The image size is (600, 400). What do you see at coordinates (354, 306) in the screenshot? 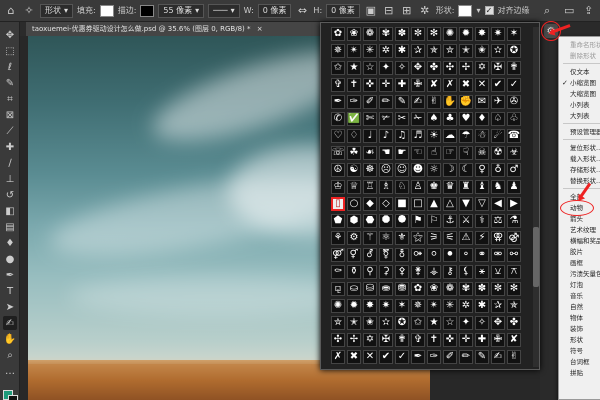
I see `shape-swatch: ✹` at bounding box center [354, 306].